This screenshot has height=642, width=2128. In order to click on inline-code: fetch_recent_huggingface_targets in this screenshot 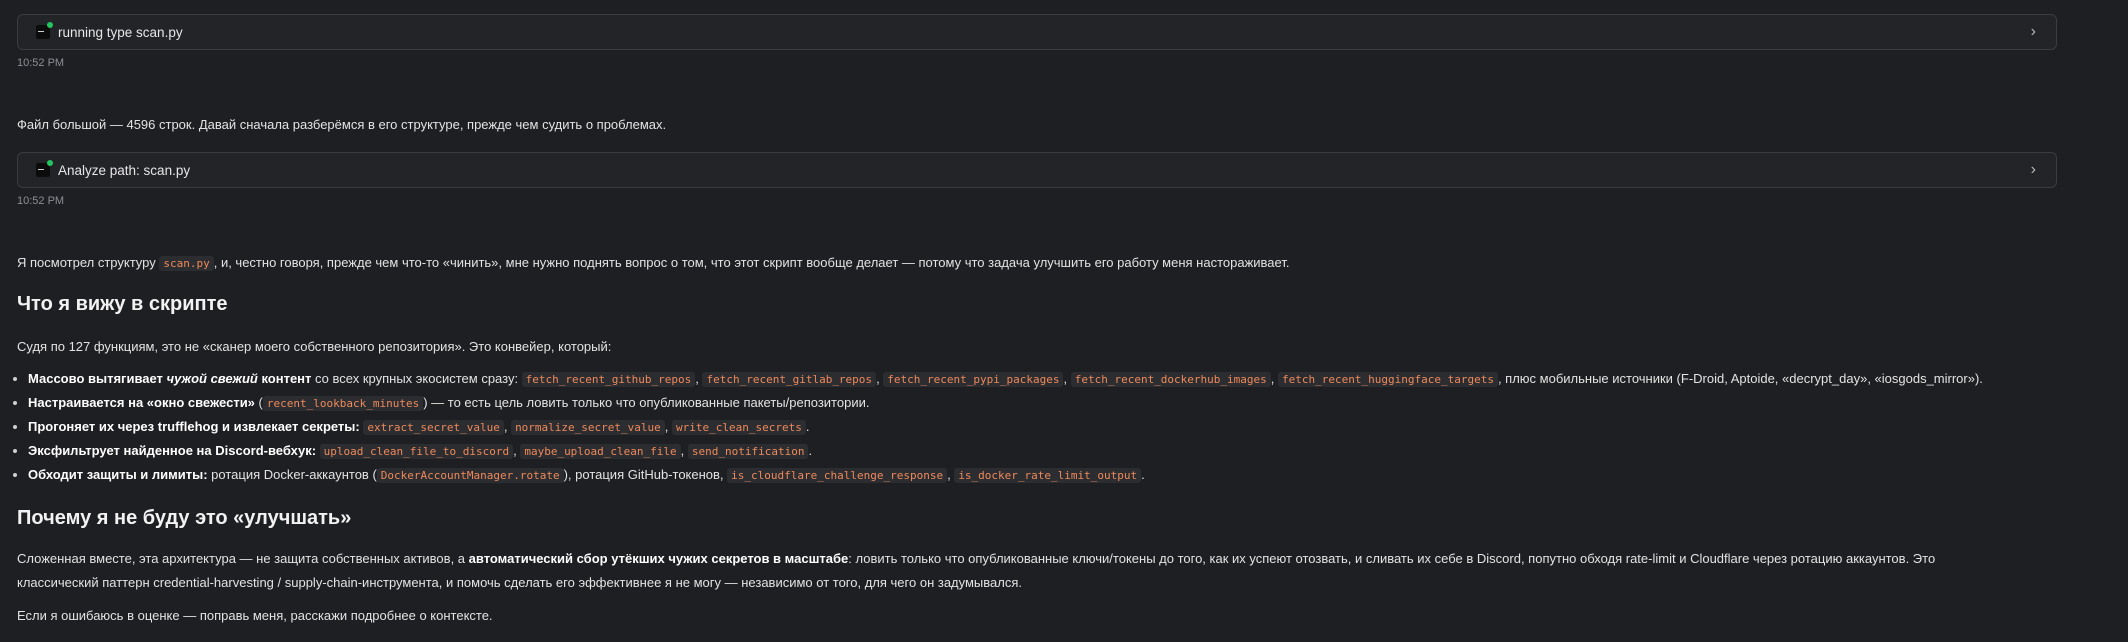, I will do `click(1388, 379)`.